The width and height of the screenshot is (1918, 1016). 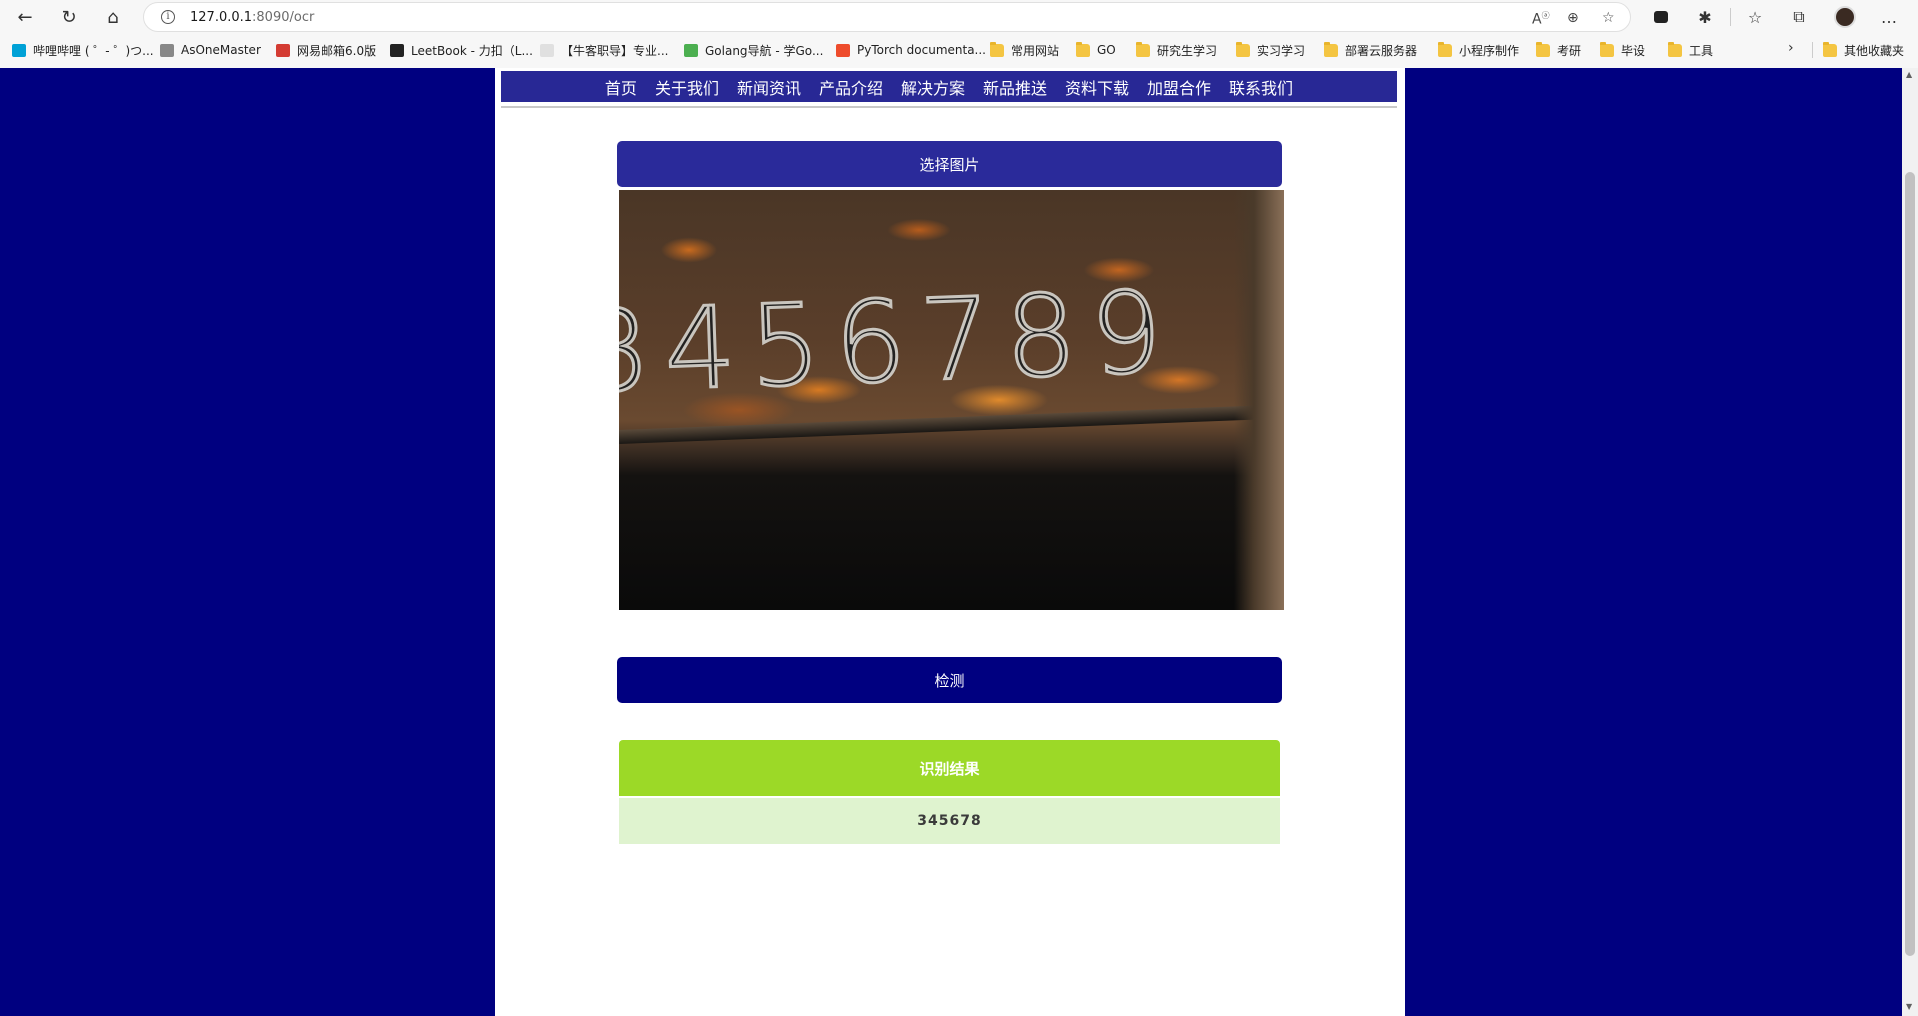 I want to click on bookmark-label: 小程序制作, so click(x=1489, y=50).